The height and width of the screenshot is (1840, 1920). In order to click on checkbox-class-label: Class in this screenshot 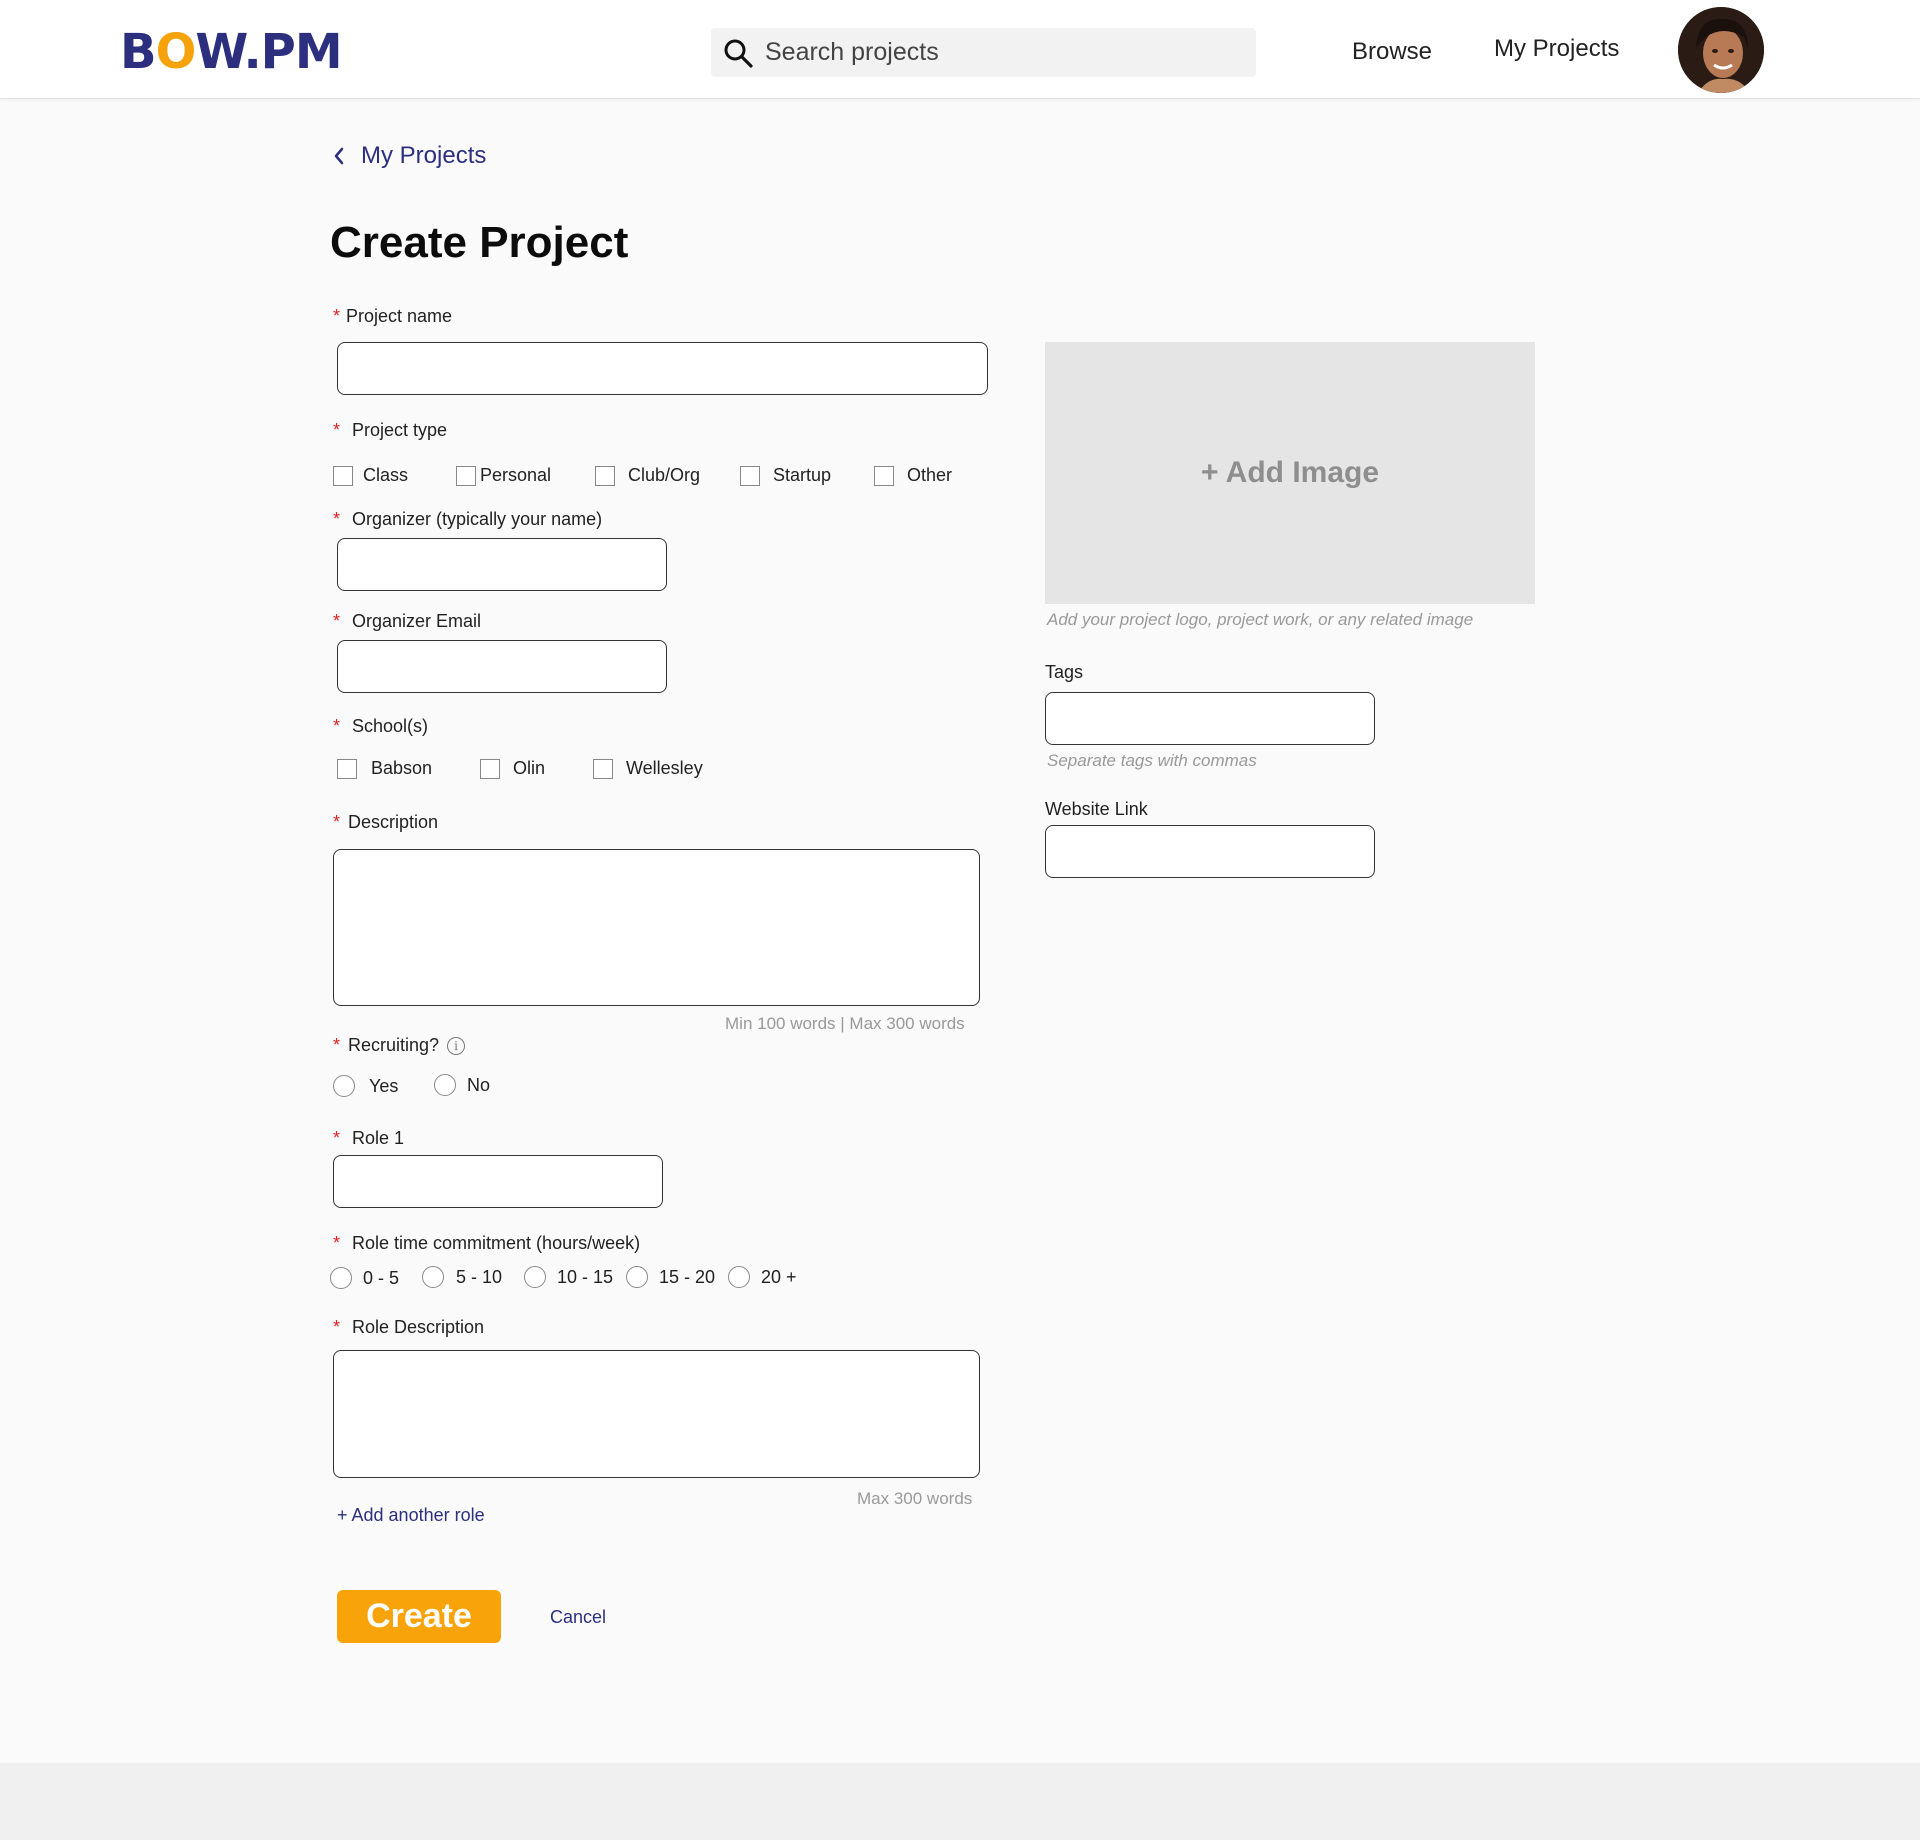, I will do `click(386, 475)`.